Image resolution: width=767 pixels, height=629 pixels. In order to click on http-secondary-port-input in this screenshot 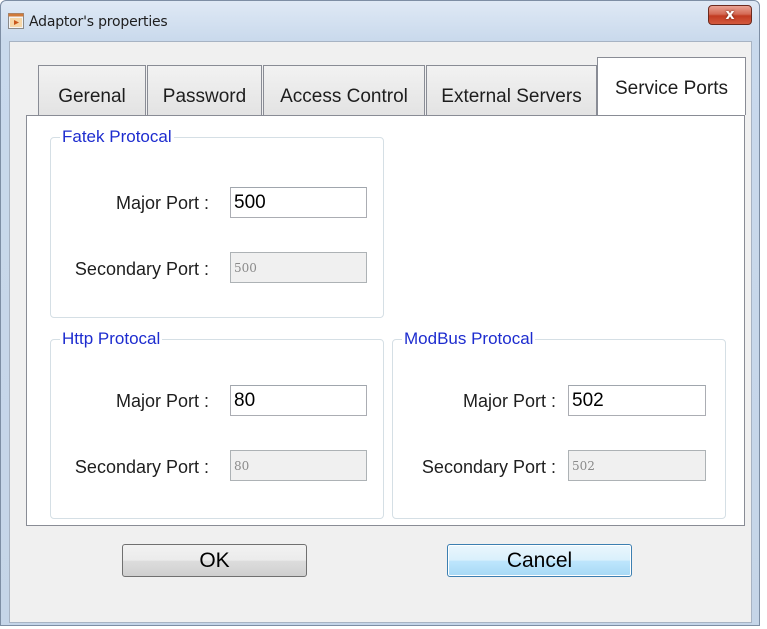, I will do `click(298, 465)`.